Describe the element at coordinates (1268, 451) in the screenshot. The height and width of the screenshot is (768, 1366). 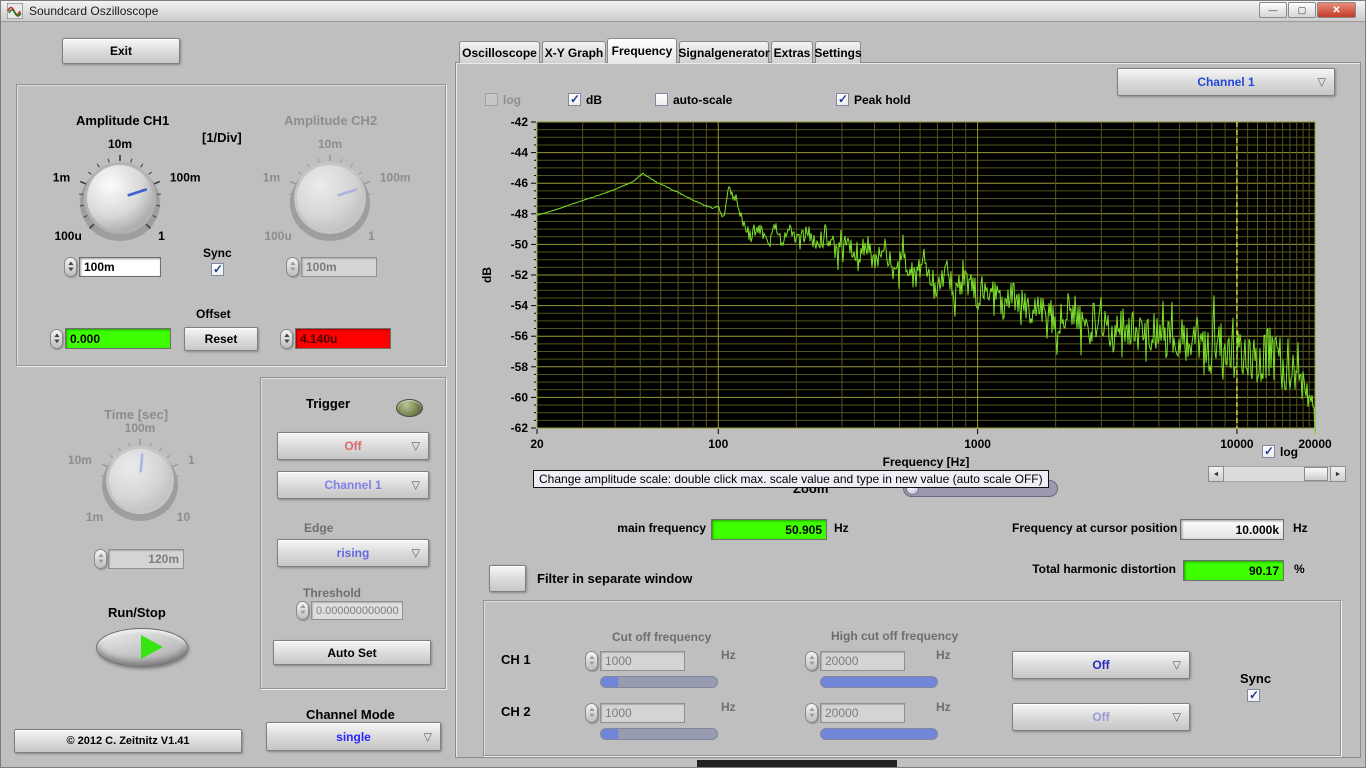
I see `x-log-checkbox` at that location.